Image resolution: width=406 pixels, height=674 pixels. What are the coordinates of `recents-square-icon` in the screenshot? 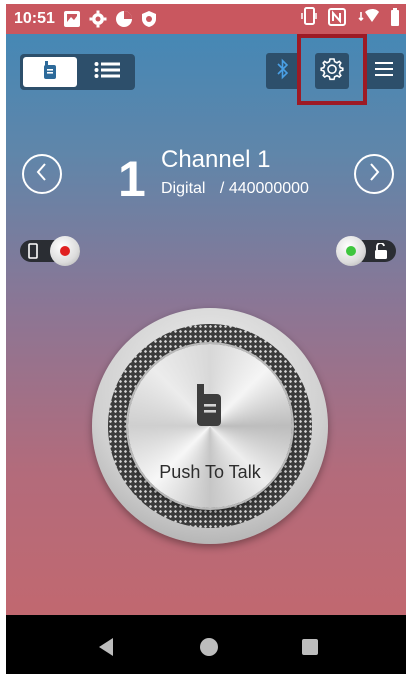 It's located at (310, 647).